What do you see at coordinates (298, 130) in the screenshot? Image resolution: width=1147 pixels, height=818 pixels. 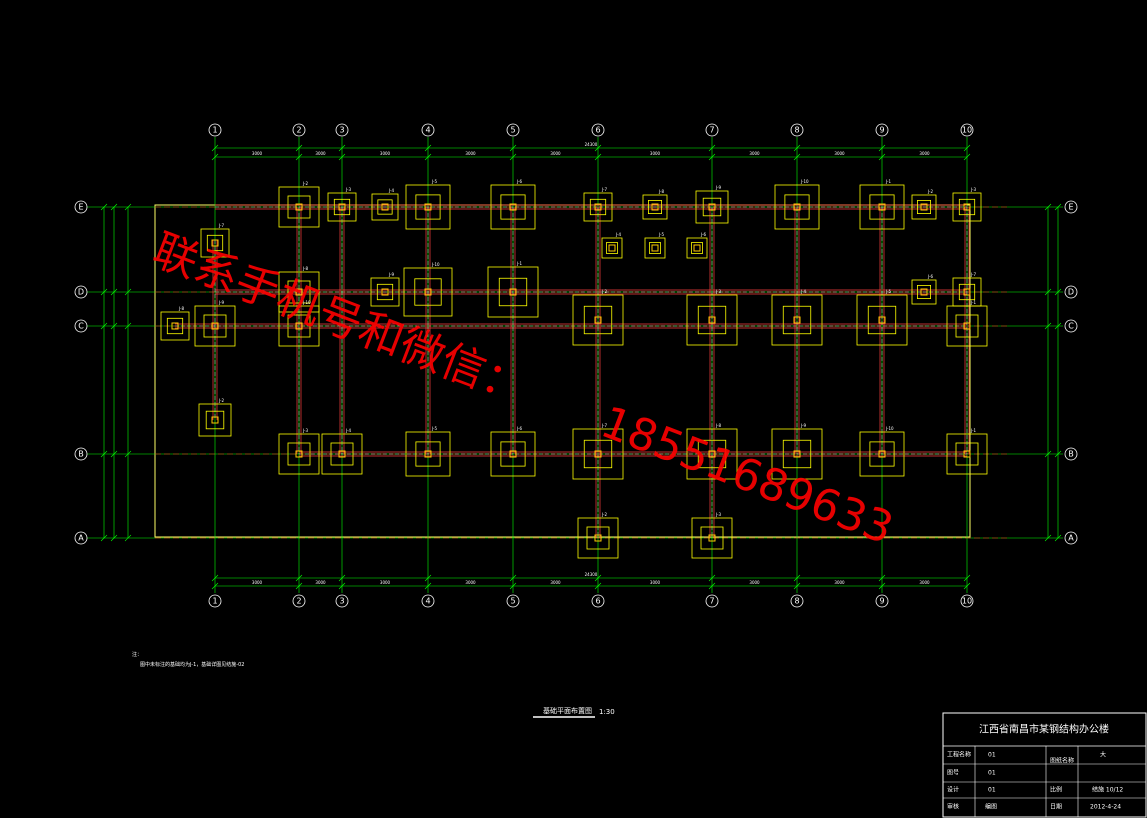 I see `axis-label-x-2: 2` at bounding box center [298, 130].